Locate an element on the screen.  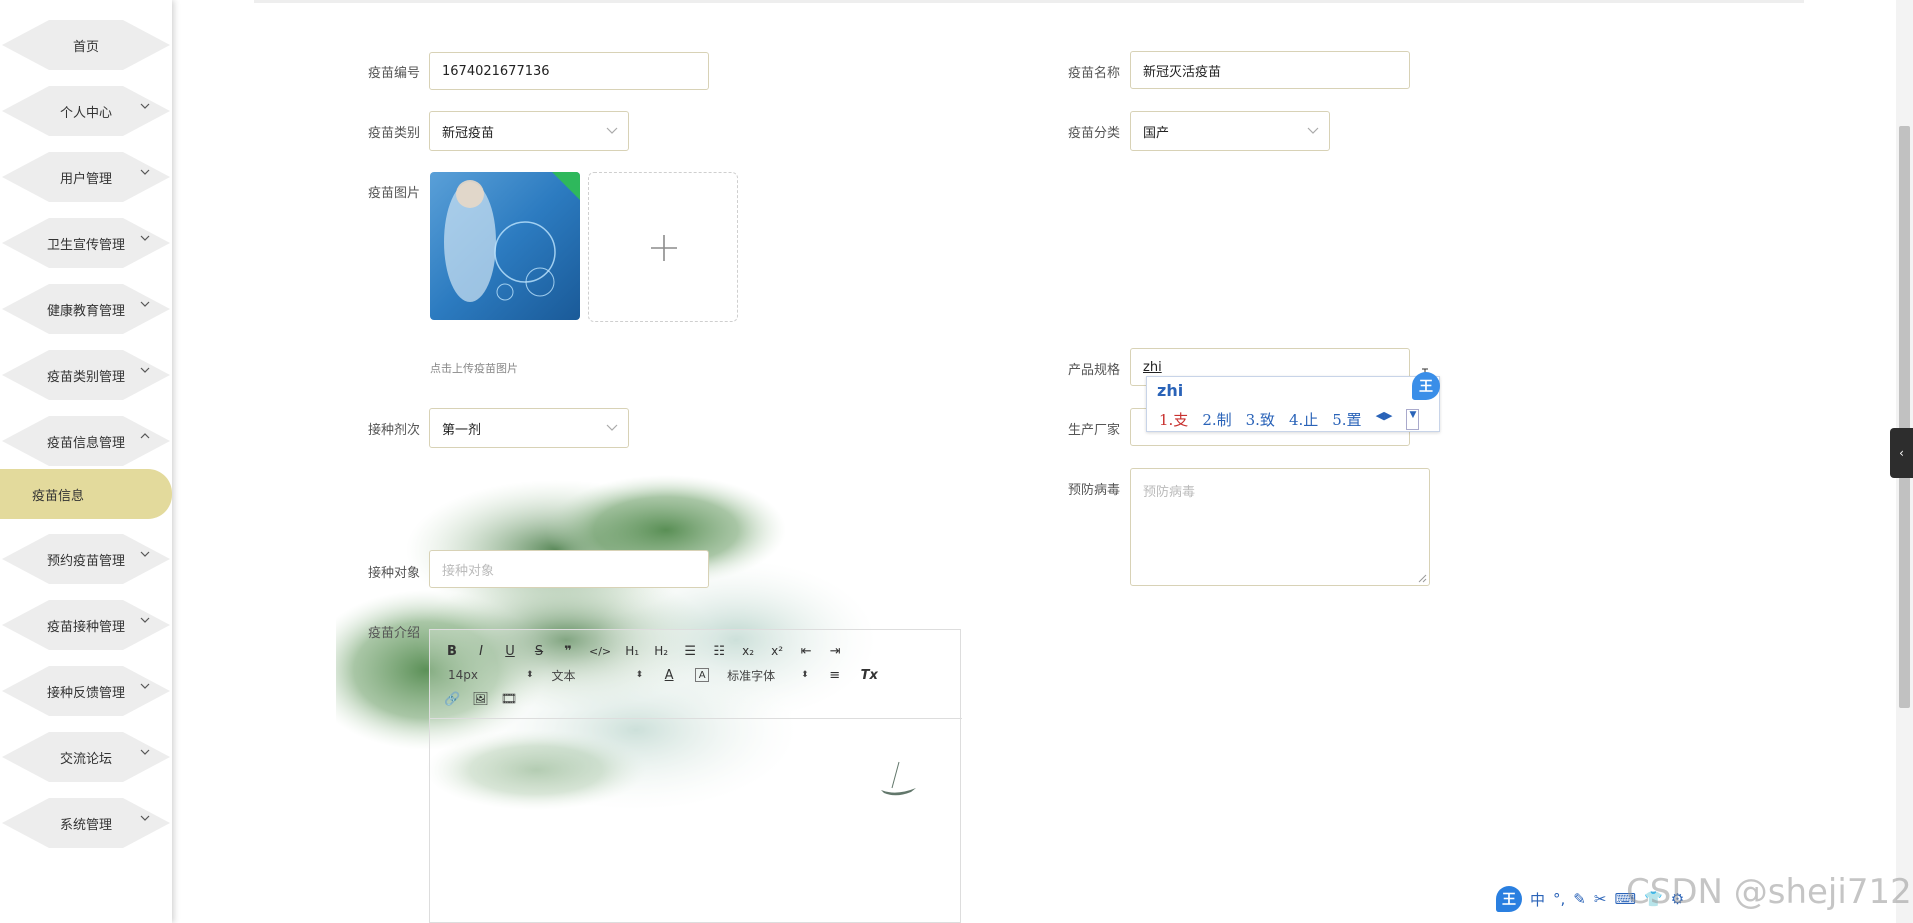
font-color-icon: A is located at coordinates (669, 675).